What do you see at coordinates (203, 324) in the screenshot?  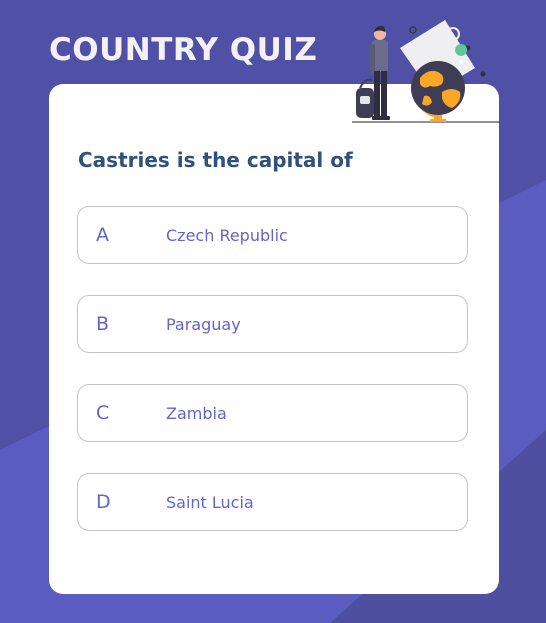 I see `option-label: Paraguay` at bounding box center [203, 324].